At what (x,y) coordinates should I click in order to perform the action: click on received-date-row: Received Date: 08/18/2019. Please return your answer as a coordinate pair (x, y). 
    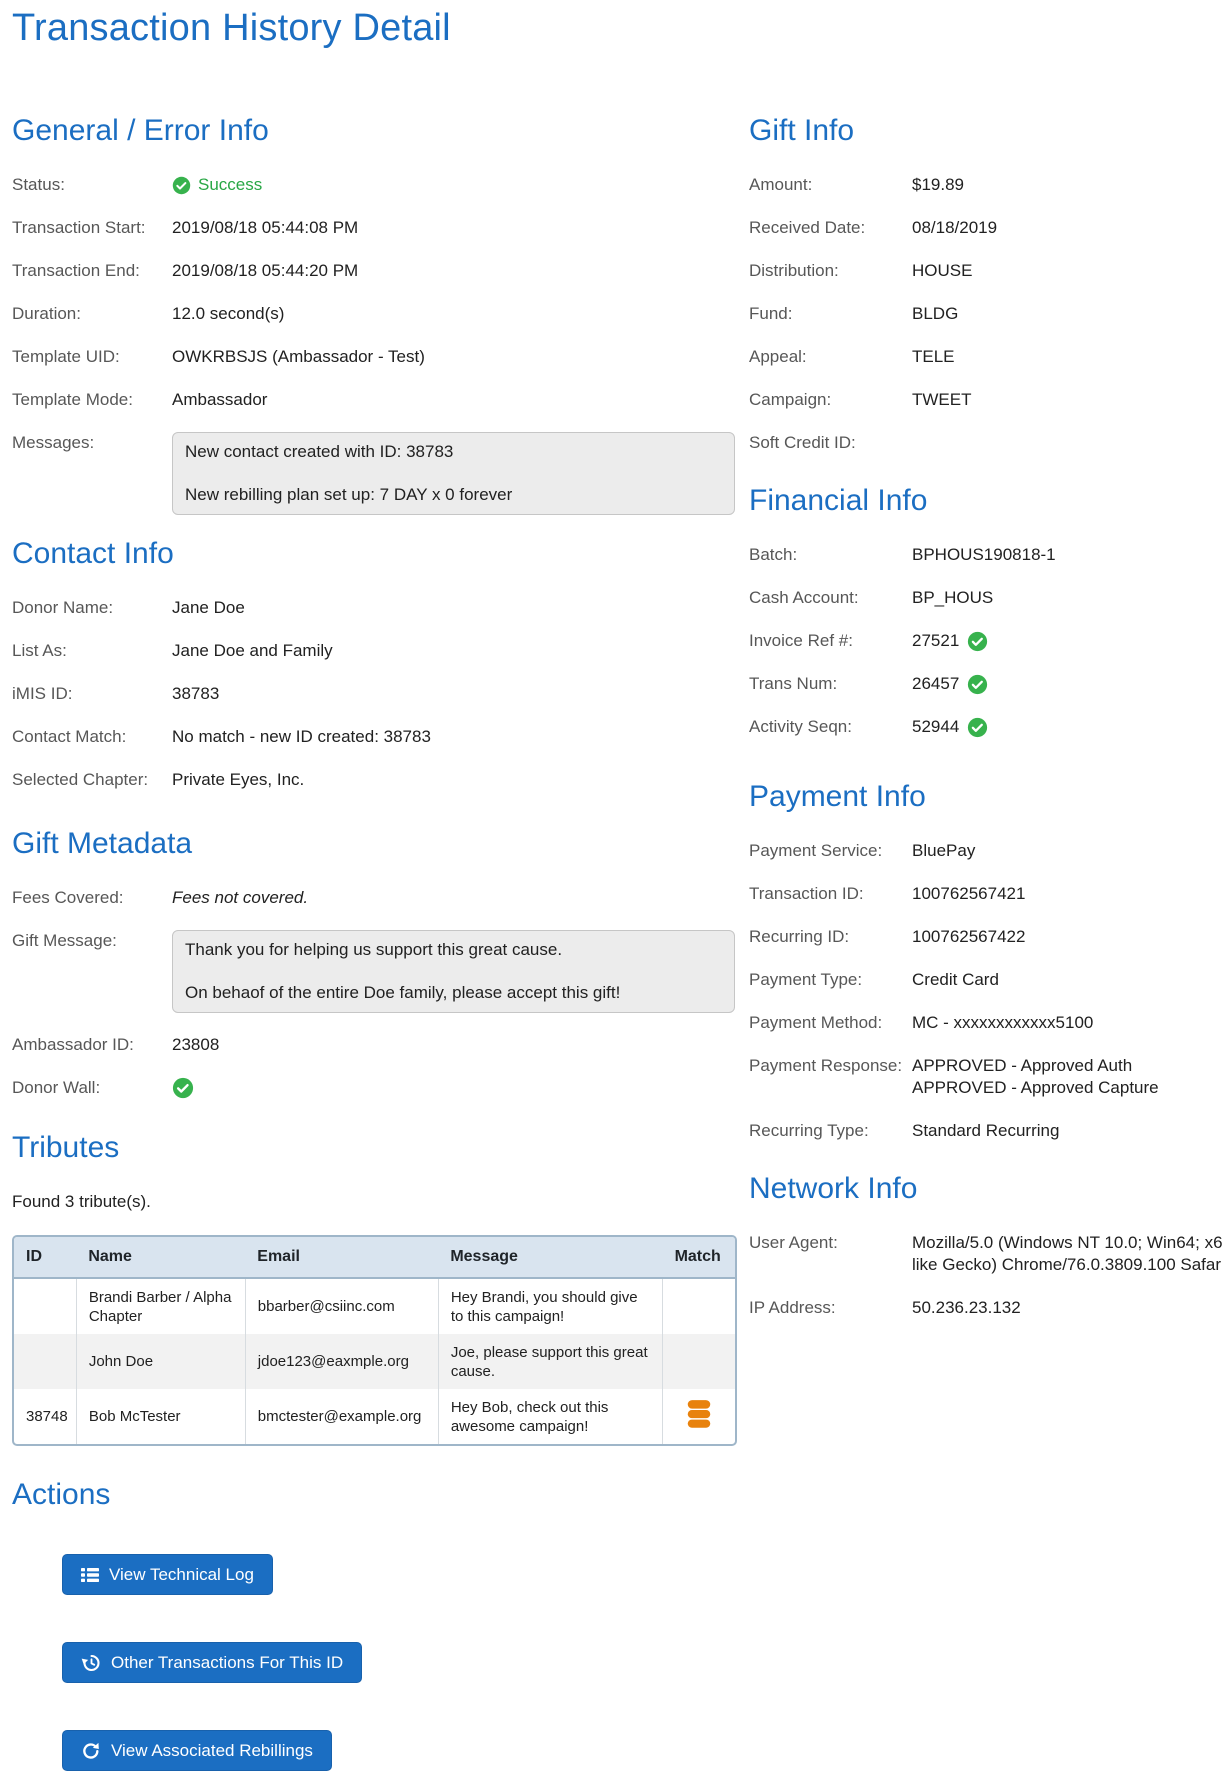
    Looking at the image, I should click on (985, 228).